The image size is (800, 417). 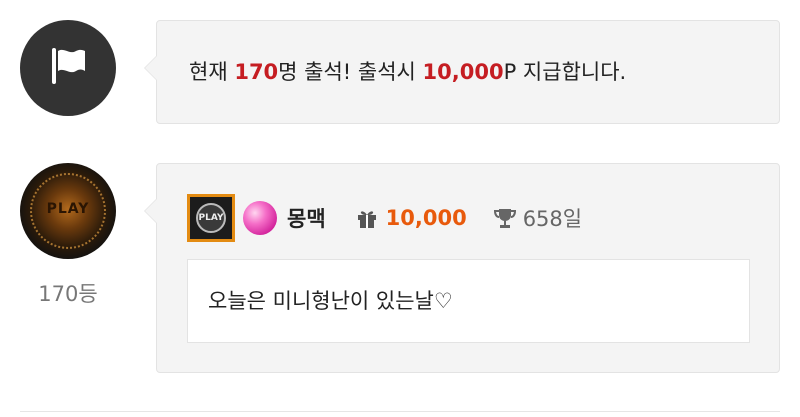 I want to click on notice-text: 현재 170명 출석! 출석시 10,000P 지급합니다., so click(x=407, y=72).